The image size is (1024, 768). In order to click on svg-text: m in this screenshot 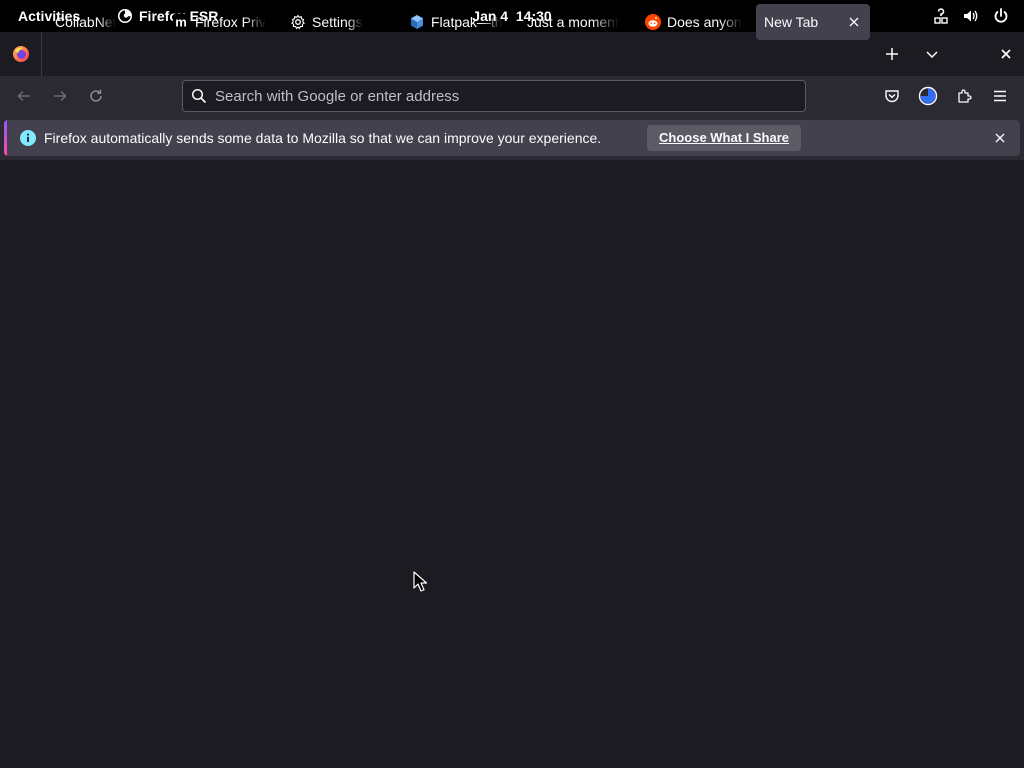, I will do `click(181, 22)`.